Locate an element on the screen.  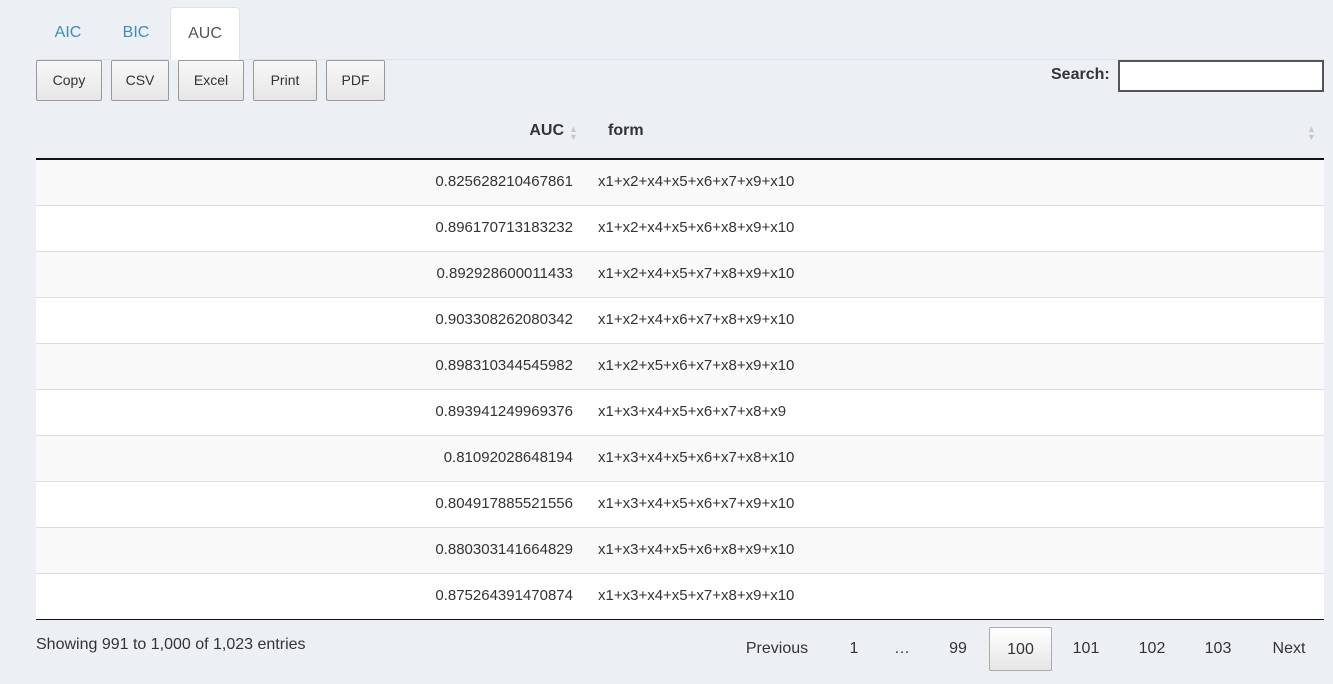
cell-auc: 0.81092028648194 is located at coordinates (508, 457).